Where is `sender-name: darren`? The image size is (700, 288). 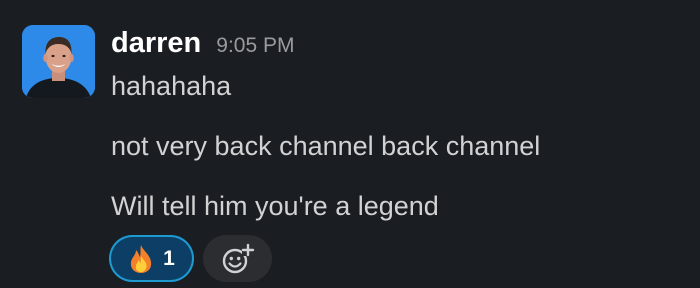 sender-name: darren is located at coordinates (156, 43).